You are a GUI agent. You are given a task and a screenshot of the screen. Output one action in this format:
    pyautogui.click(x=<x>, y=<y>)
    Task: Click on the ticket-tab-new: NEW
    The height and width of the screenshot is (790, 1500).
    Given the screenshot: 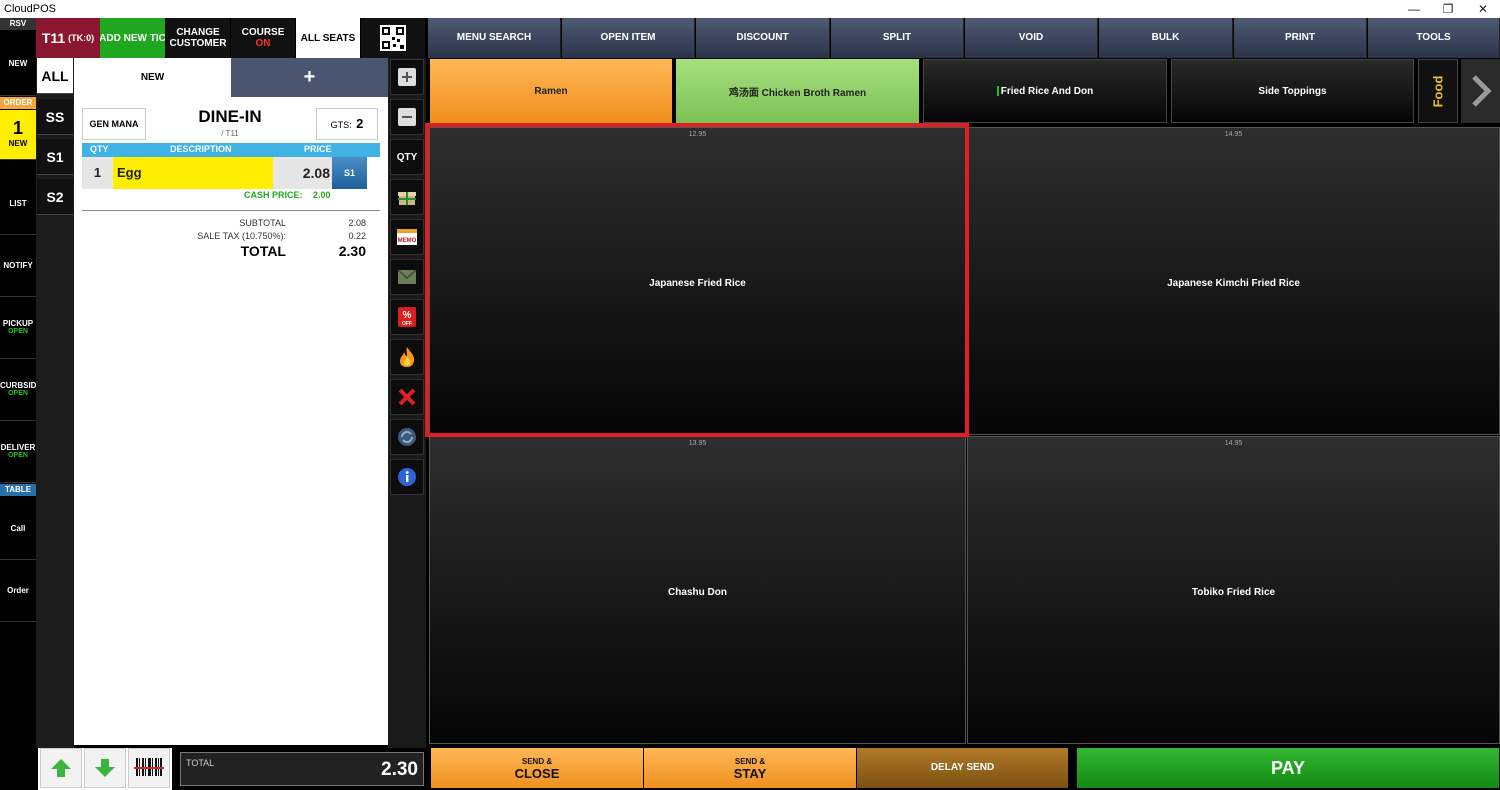 What is the action you would take?
    pyautogui.click(x=152, y=77)
    